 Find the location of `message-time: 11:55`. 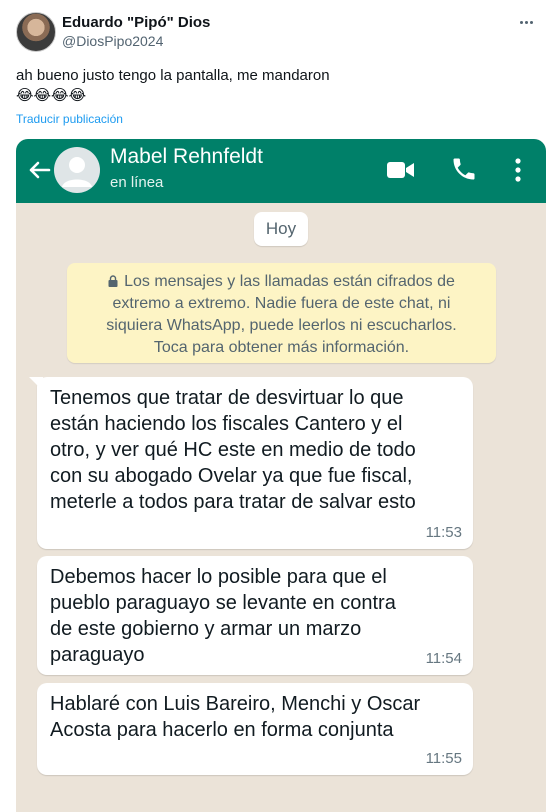

message-time: 11:55 is located at coordinates (443, 758).